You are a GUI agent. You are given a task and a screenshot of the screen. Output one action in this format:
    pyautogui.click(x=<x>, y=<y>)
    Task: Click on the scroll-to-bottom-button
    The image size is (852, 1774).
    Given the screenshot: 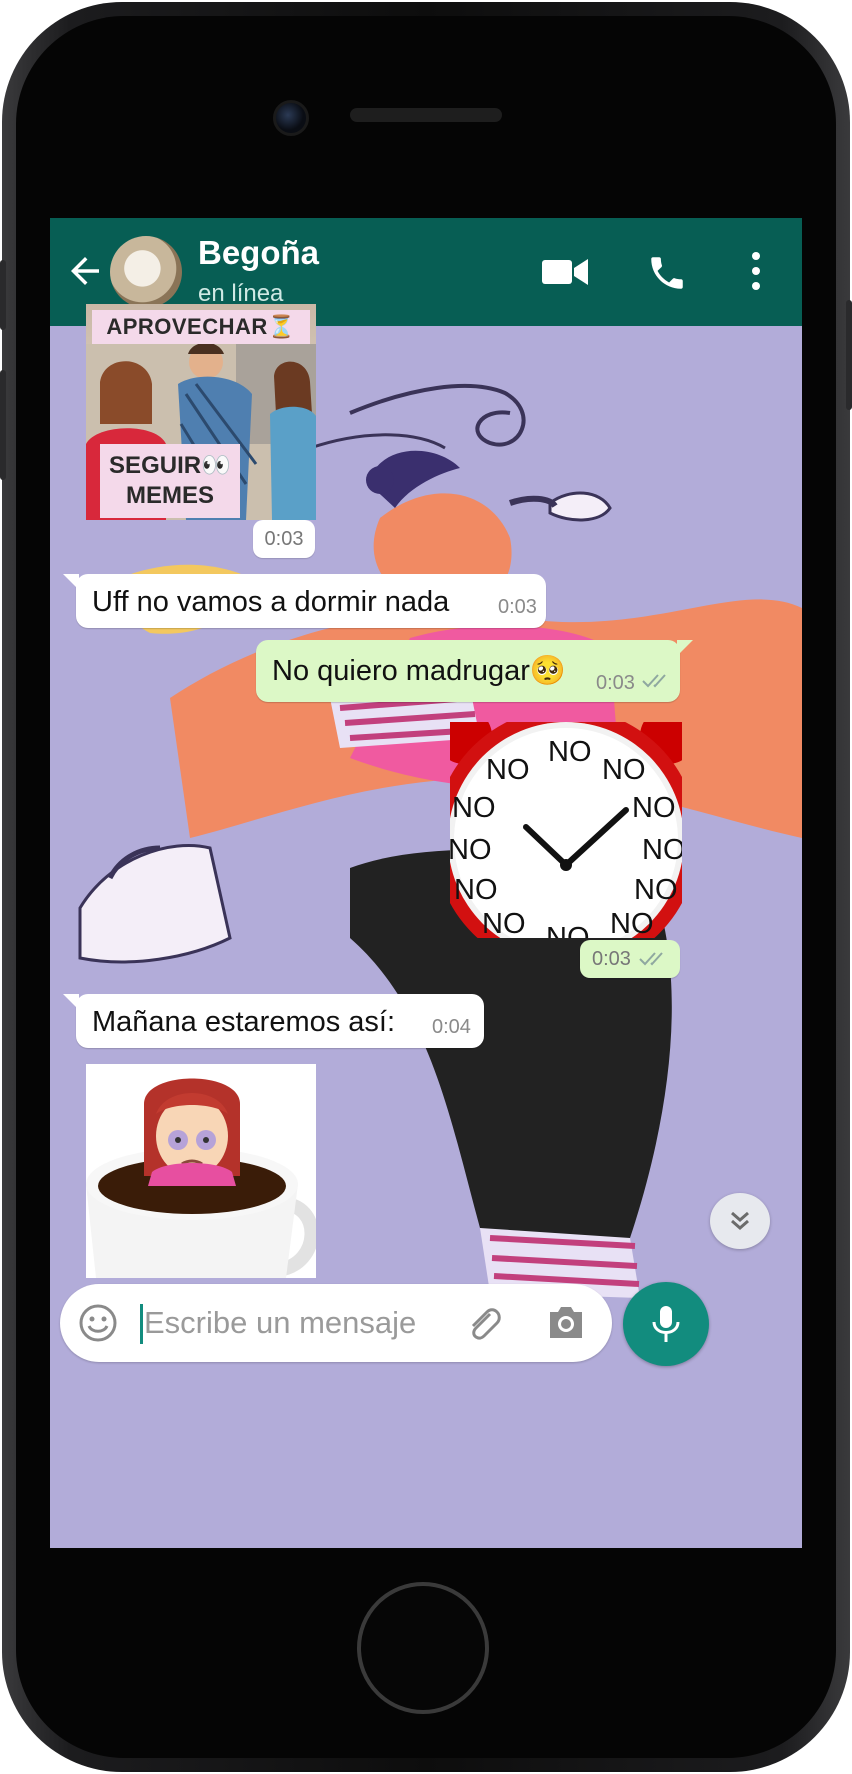 What is the action you would take?
    pyautogui.click(x=740, y=1221)
    